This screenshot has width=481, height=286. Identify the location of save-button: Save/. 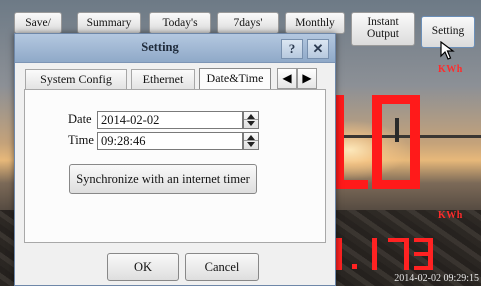
(38, 23).